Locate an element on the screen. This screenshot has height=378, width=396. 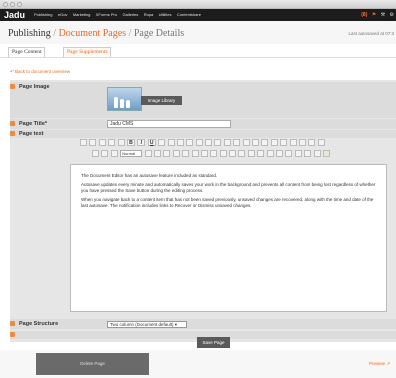
image-icon is located at coordinates (218, 142).